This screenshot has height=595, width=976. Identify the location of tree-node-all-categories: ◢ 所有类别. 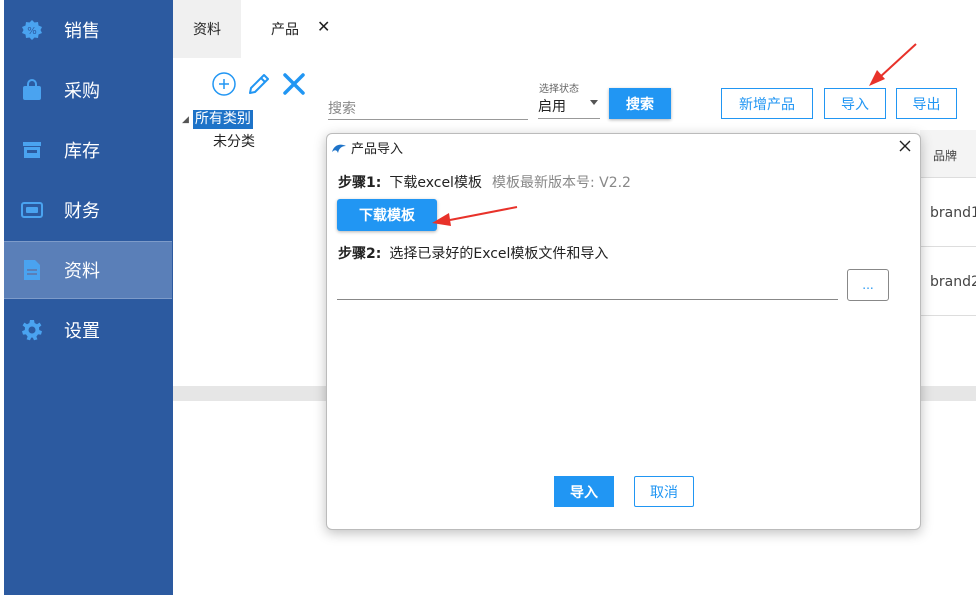
(217, 119).